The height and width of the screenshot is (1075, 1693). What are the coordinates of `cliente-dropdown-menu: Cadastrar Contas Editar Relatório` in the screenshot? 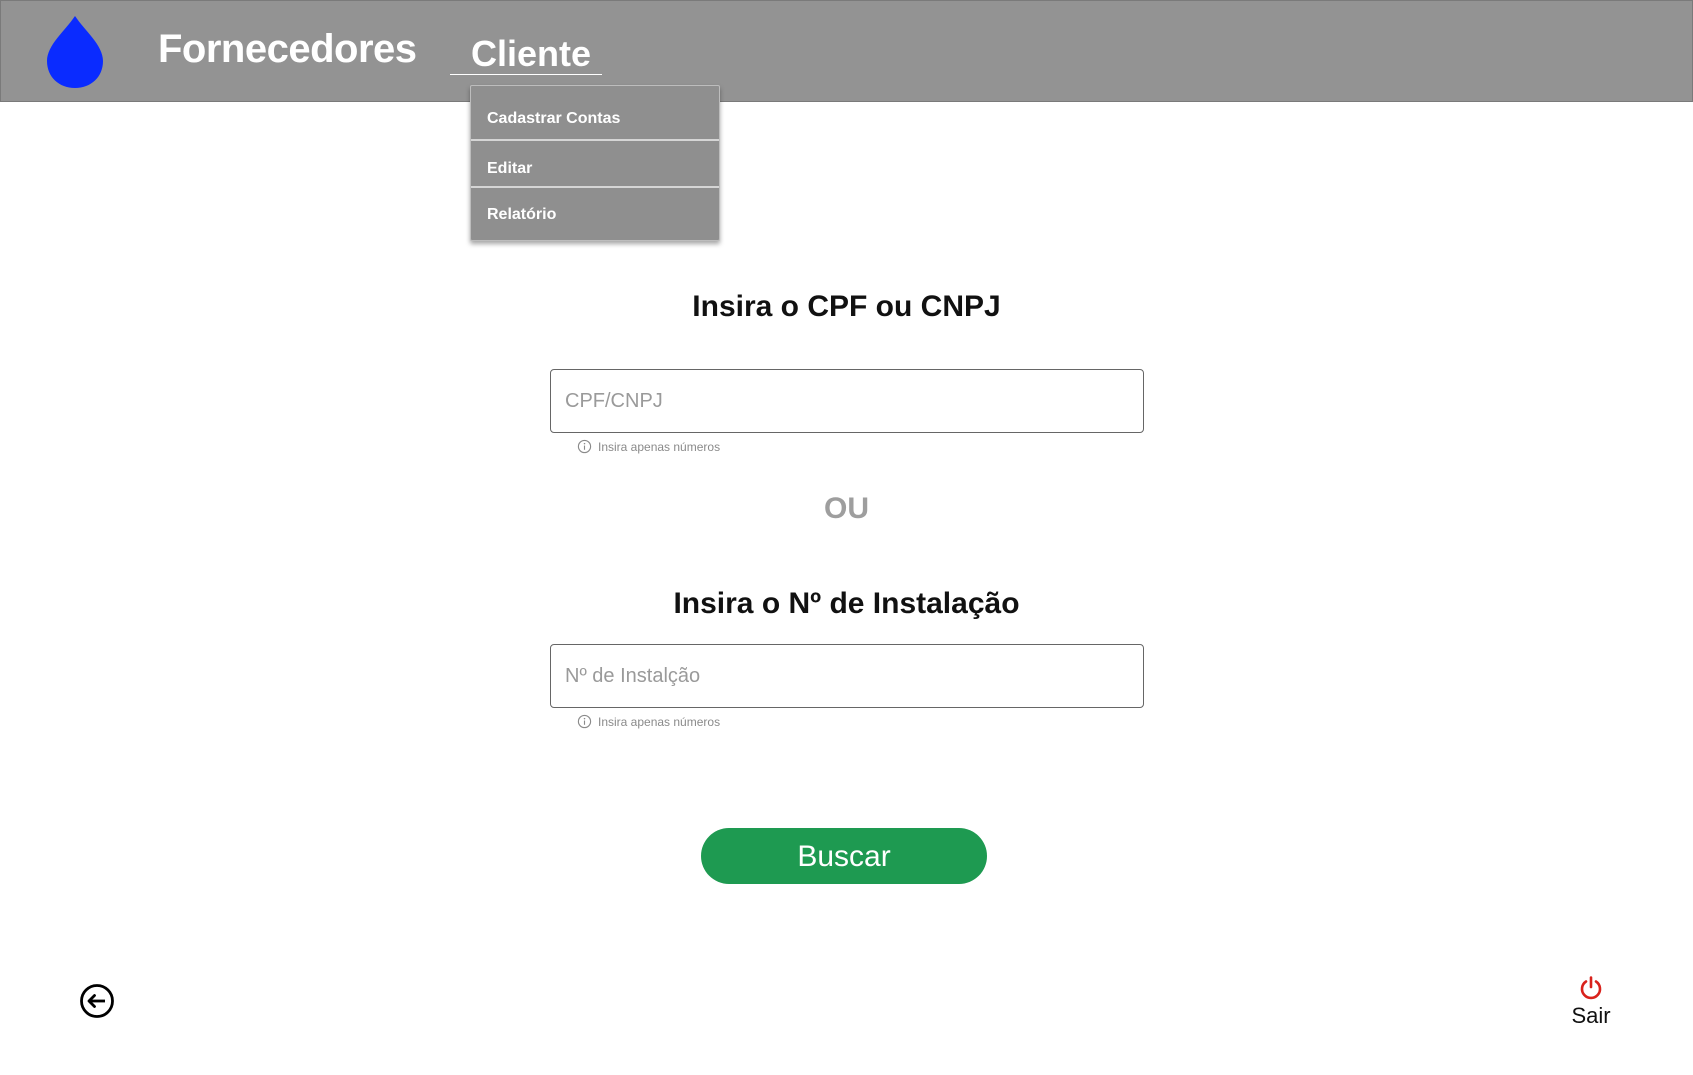 It's located at (595, 163).